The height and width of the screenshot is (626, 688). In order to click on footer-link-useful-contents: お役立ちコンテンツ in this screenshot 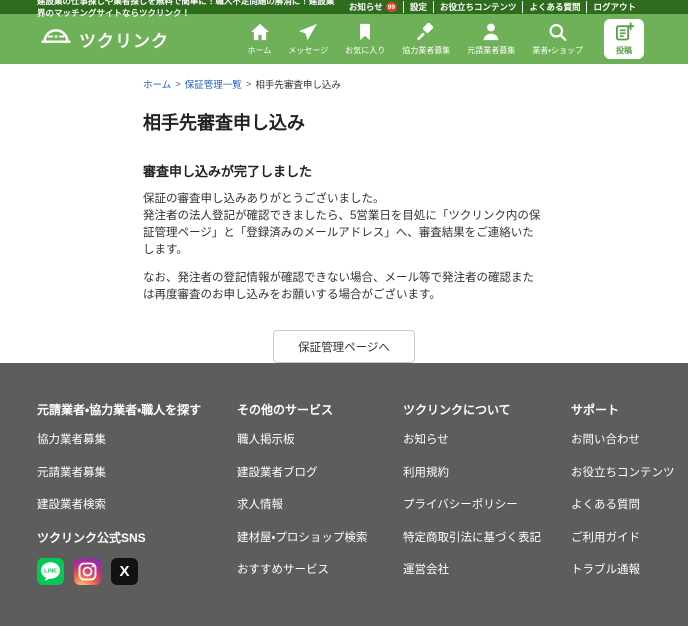, I will do `click(629, 472)`.